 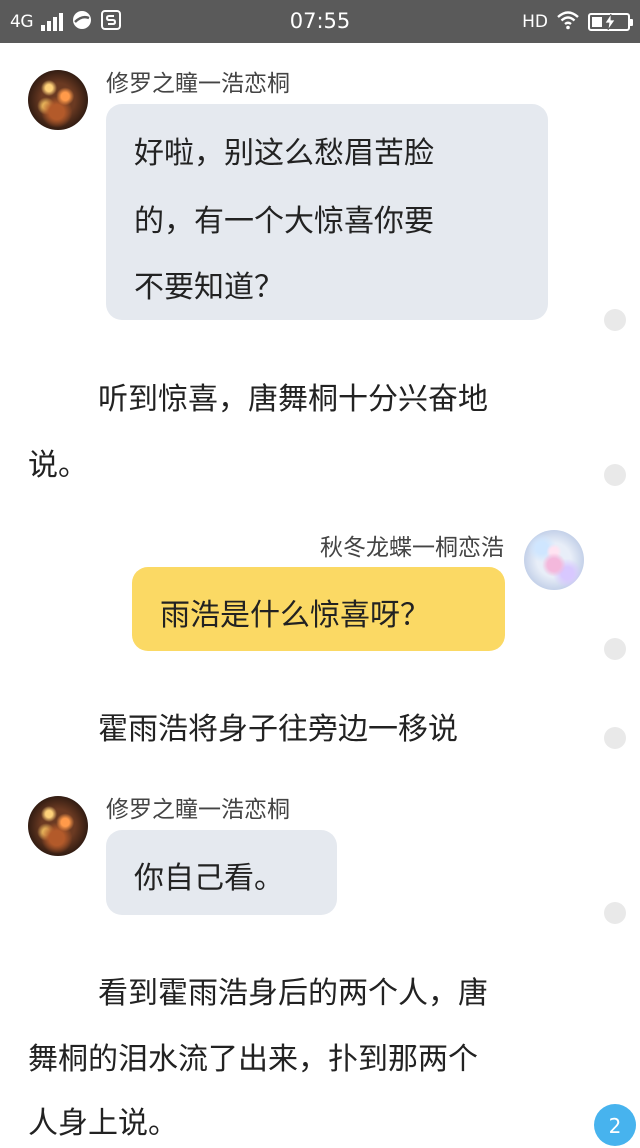 What do you see at coordinates (293, 993) in the screenshot?
I see `narration-text: 看到霍雨浩身后的两个人，唐` at bounding box center [293, 993].